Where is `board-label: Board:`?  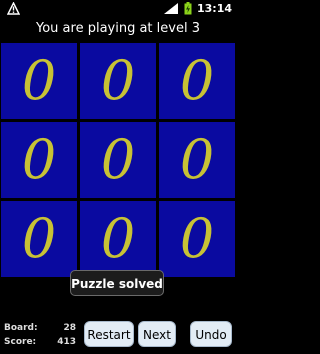
board-label: Board: is located at coordinates (21, 328).